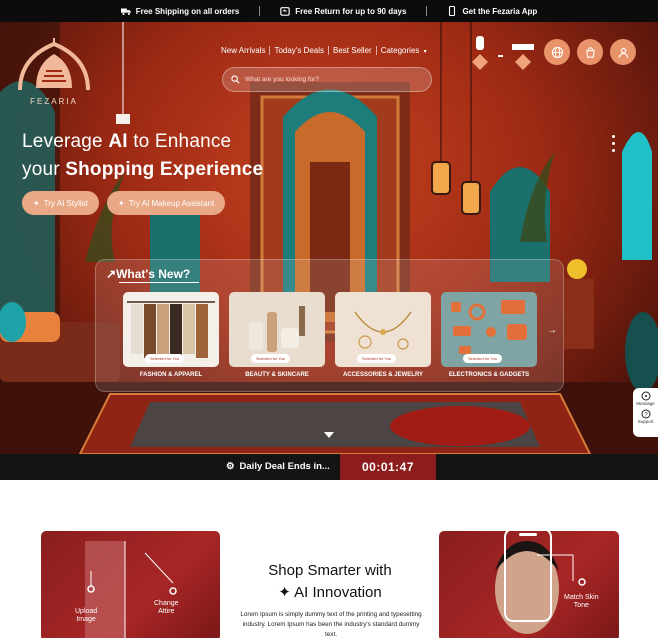 This screenshot has height=638, width=658. I want to click on upload-image-label: Upload Image, so click(86, 616).